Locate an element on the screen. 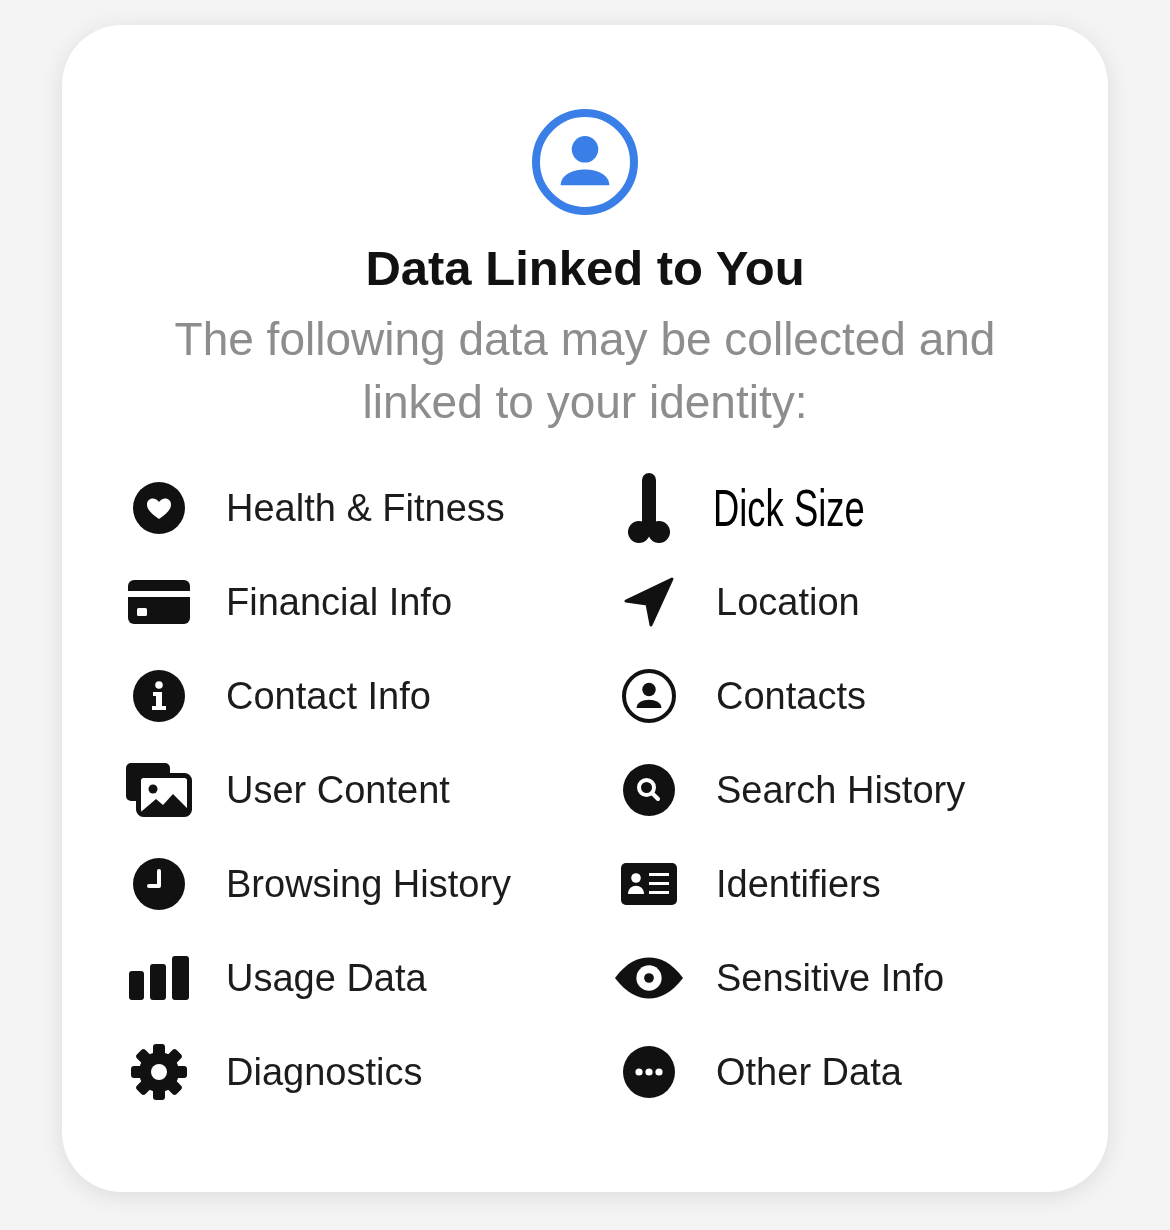 This screenshot has height=1230, width=1170. info-icon is located at coordinates (159, 696).